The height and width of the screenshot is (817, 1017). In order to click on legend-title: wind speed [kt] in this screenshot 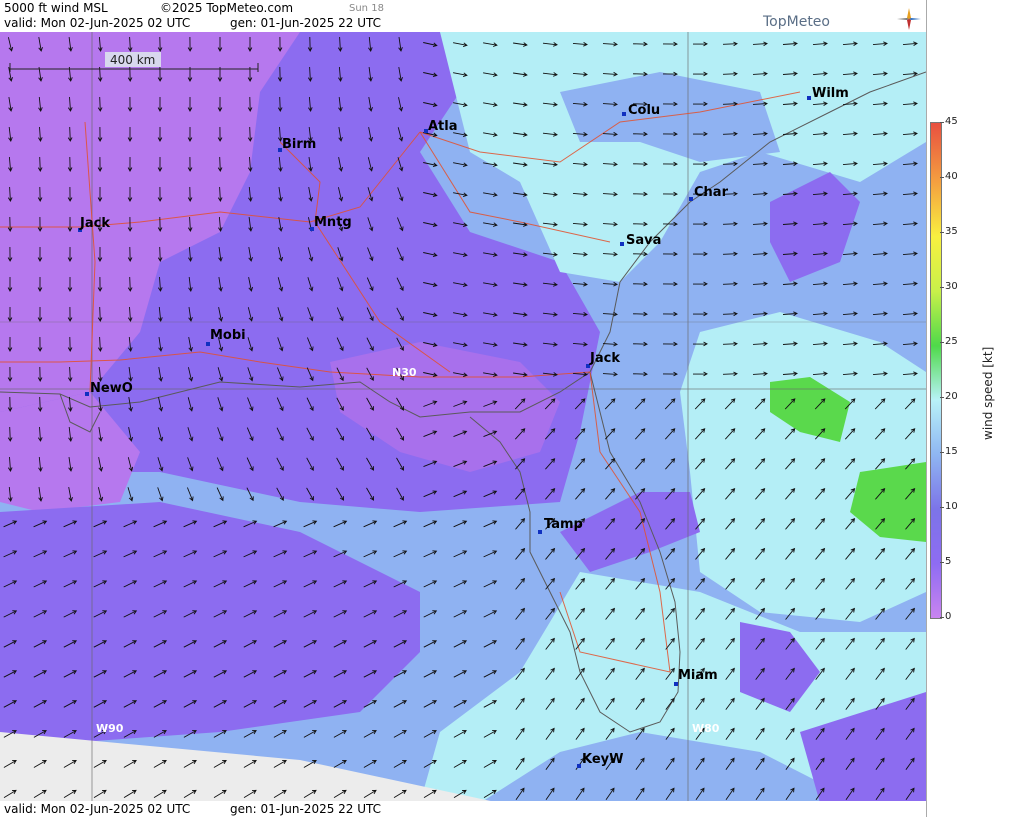, I will do `click(988, 393)`.